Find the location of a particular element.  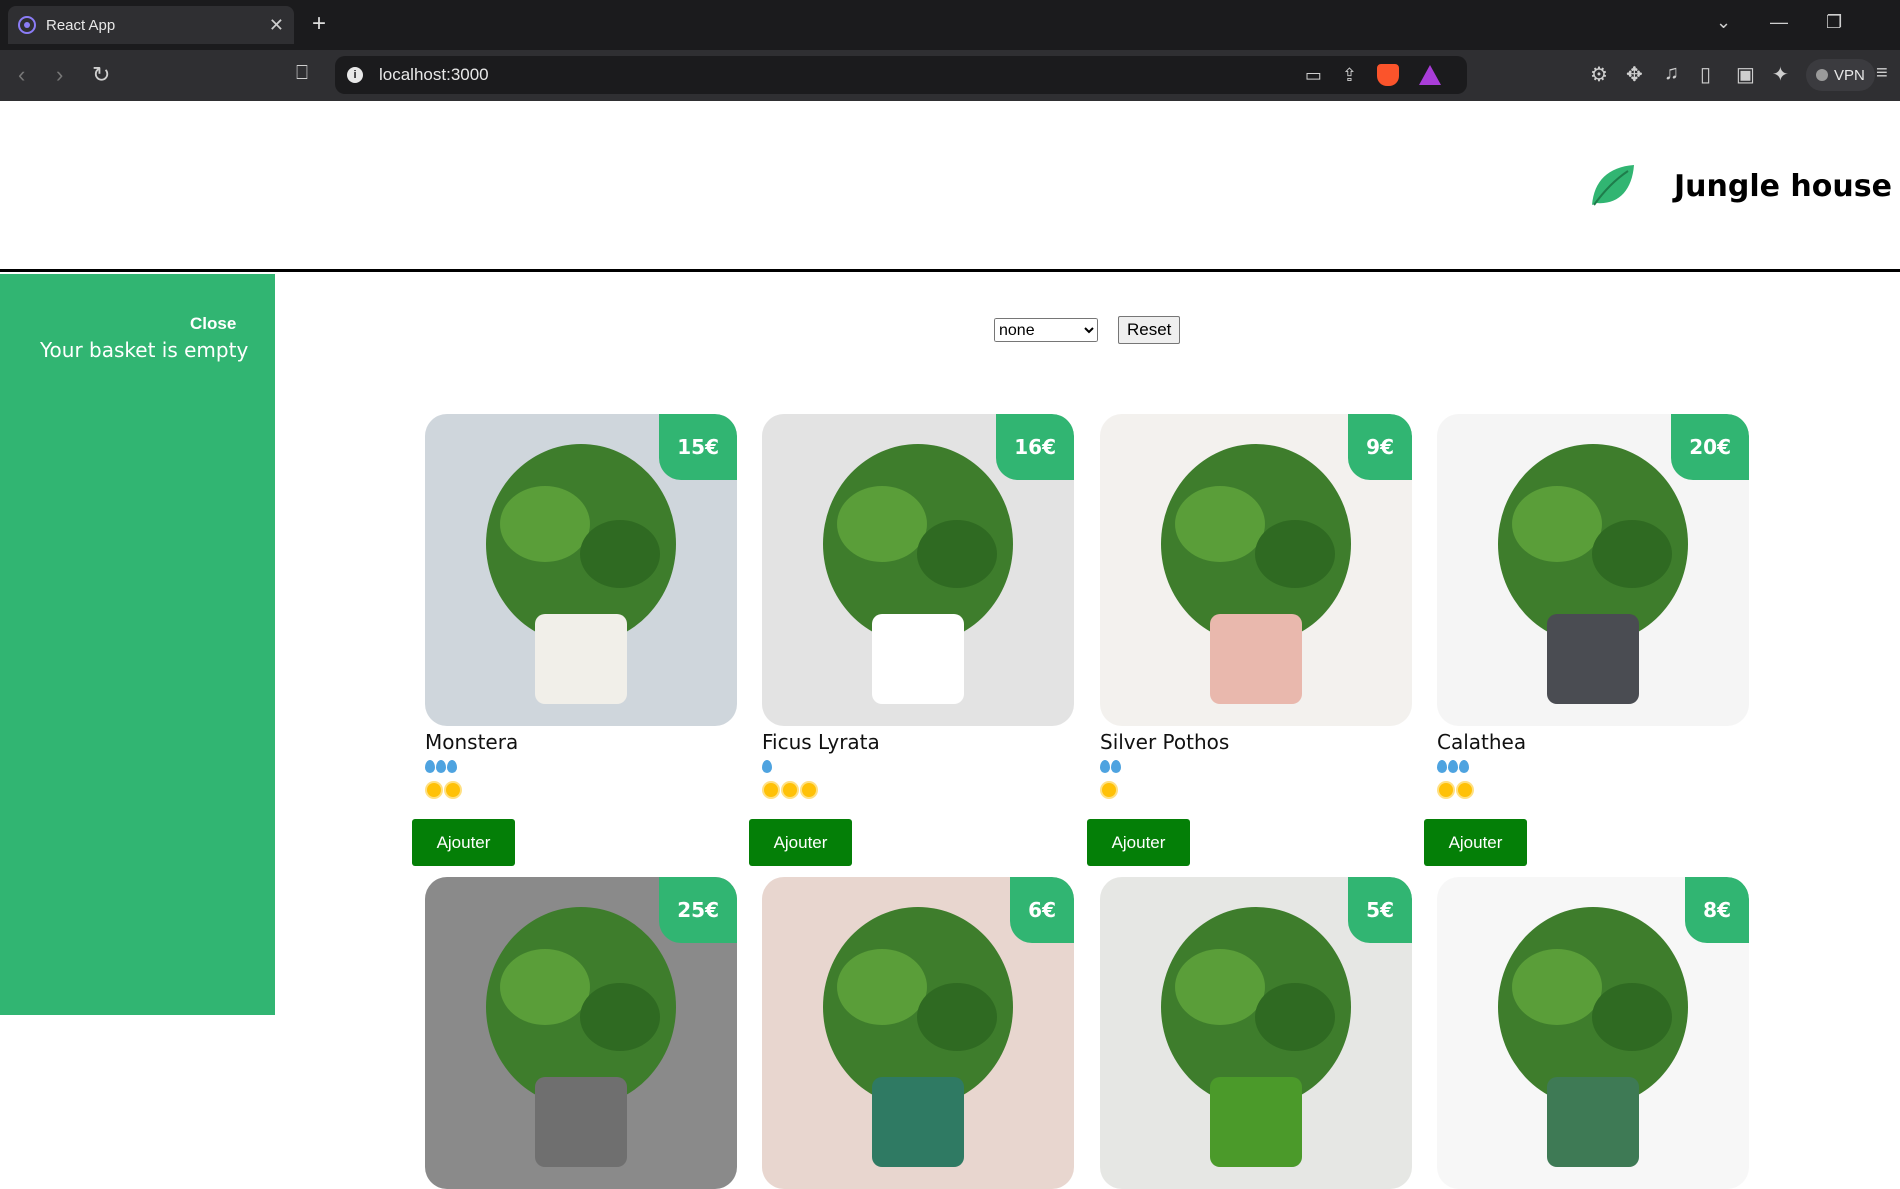

filters: none Reset is located at coordinates (1087, 330).